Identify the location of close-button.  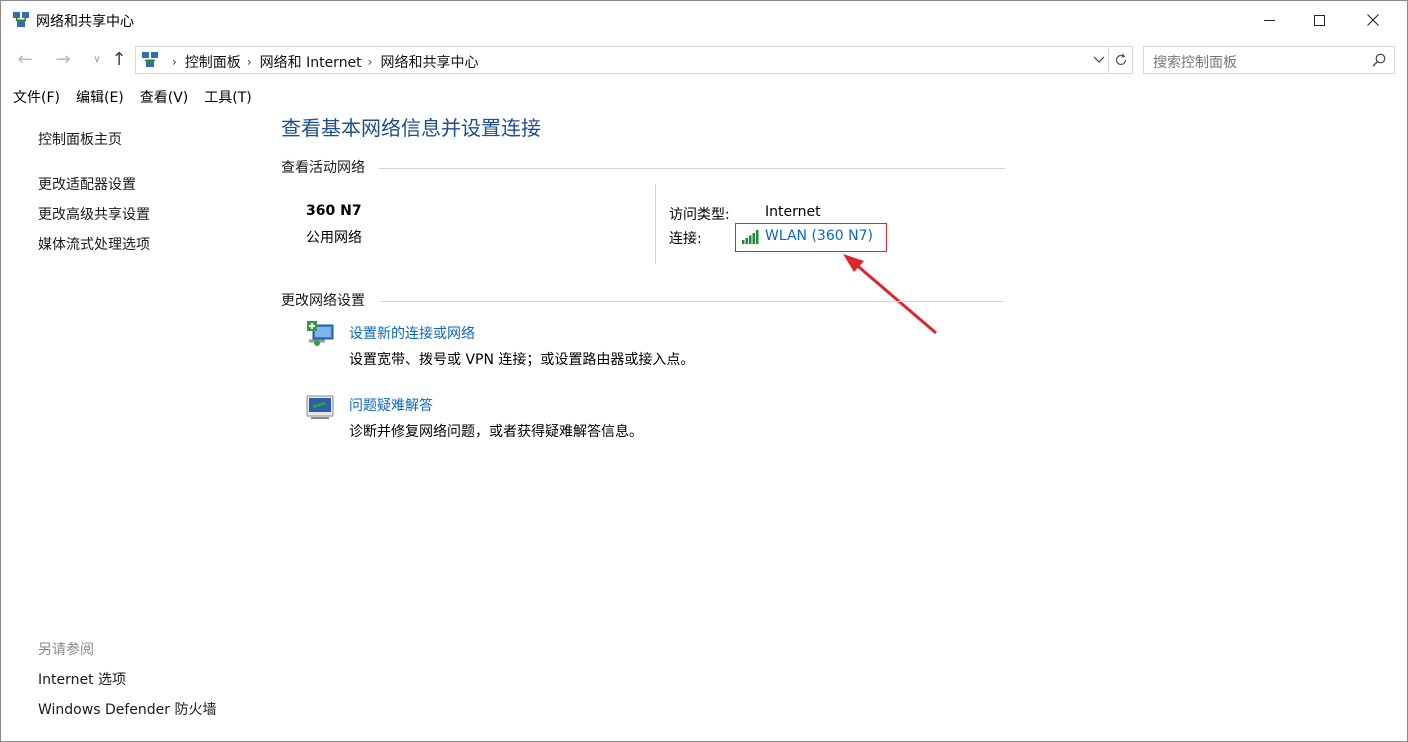
(1373, 20).